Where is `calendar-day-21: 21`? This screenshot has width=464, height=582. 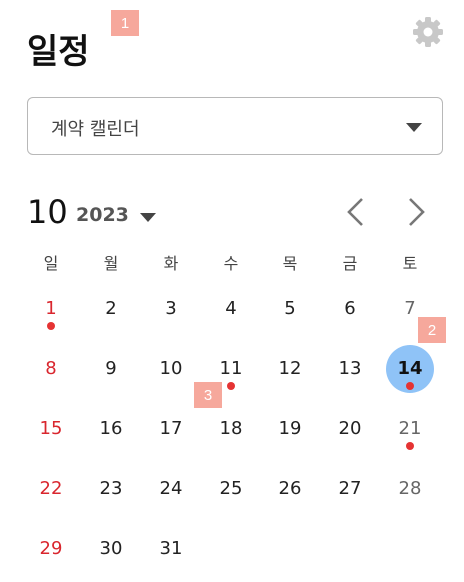 calendar-day-21: 21 is located at coordinates (410, 429).